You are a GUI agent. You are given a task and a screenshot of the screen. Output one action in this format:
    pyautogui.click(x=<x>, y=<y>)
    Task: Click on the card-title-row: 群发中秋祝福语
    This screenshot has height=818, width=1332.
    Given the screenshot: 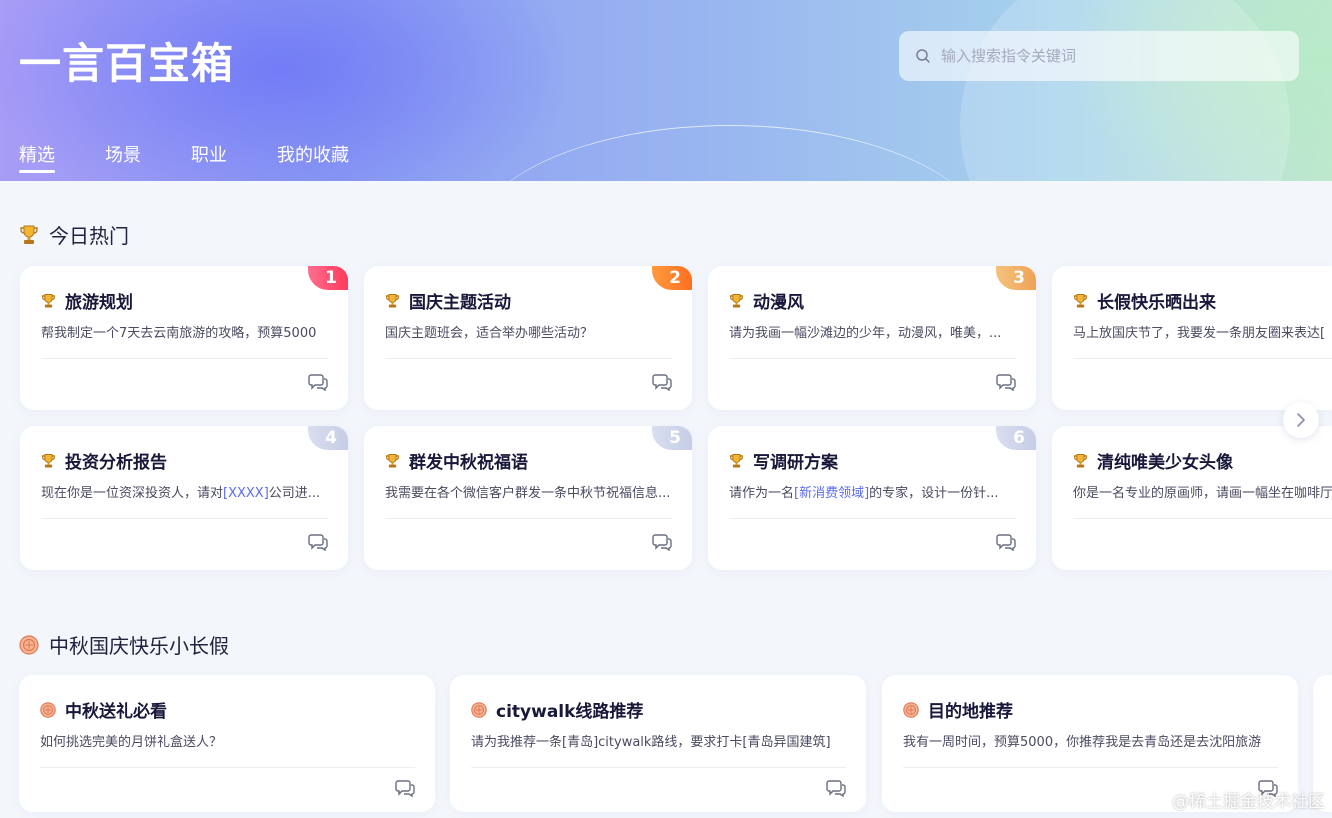 What is the action you would take?
    pyautogui.click(x=456, y=460)
    